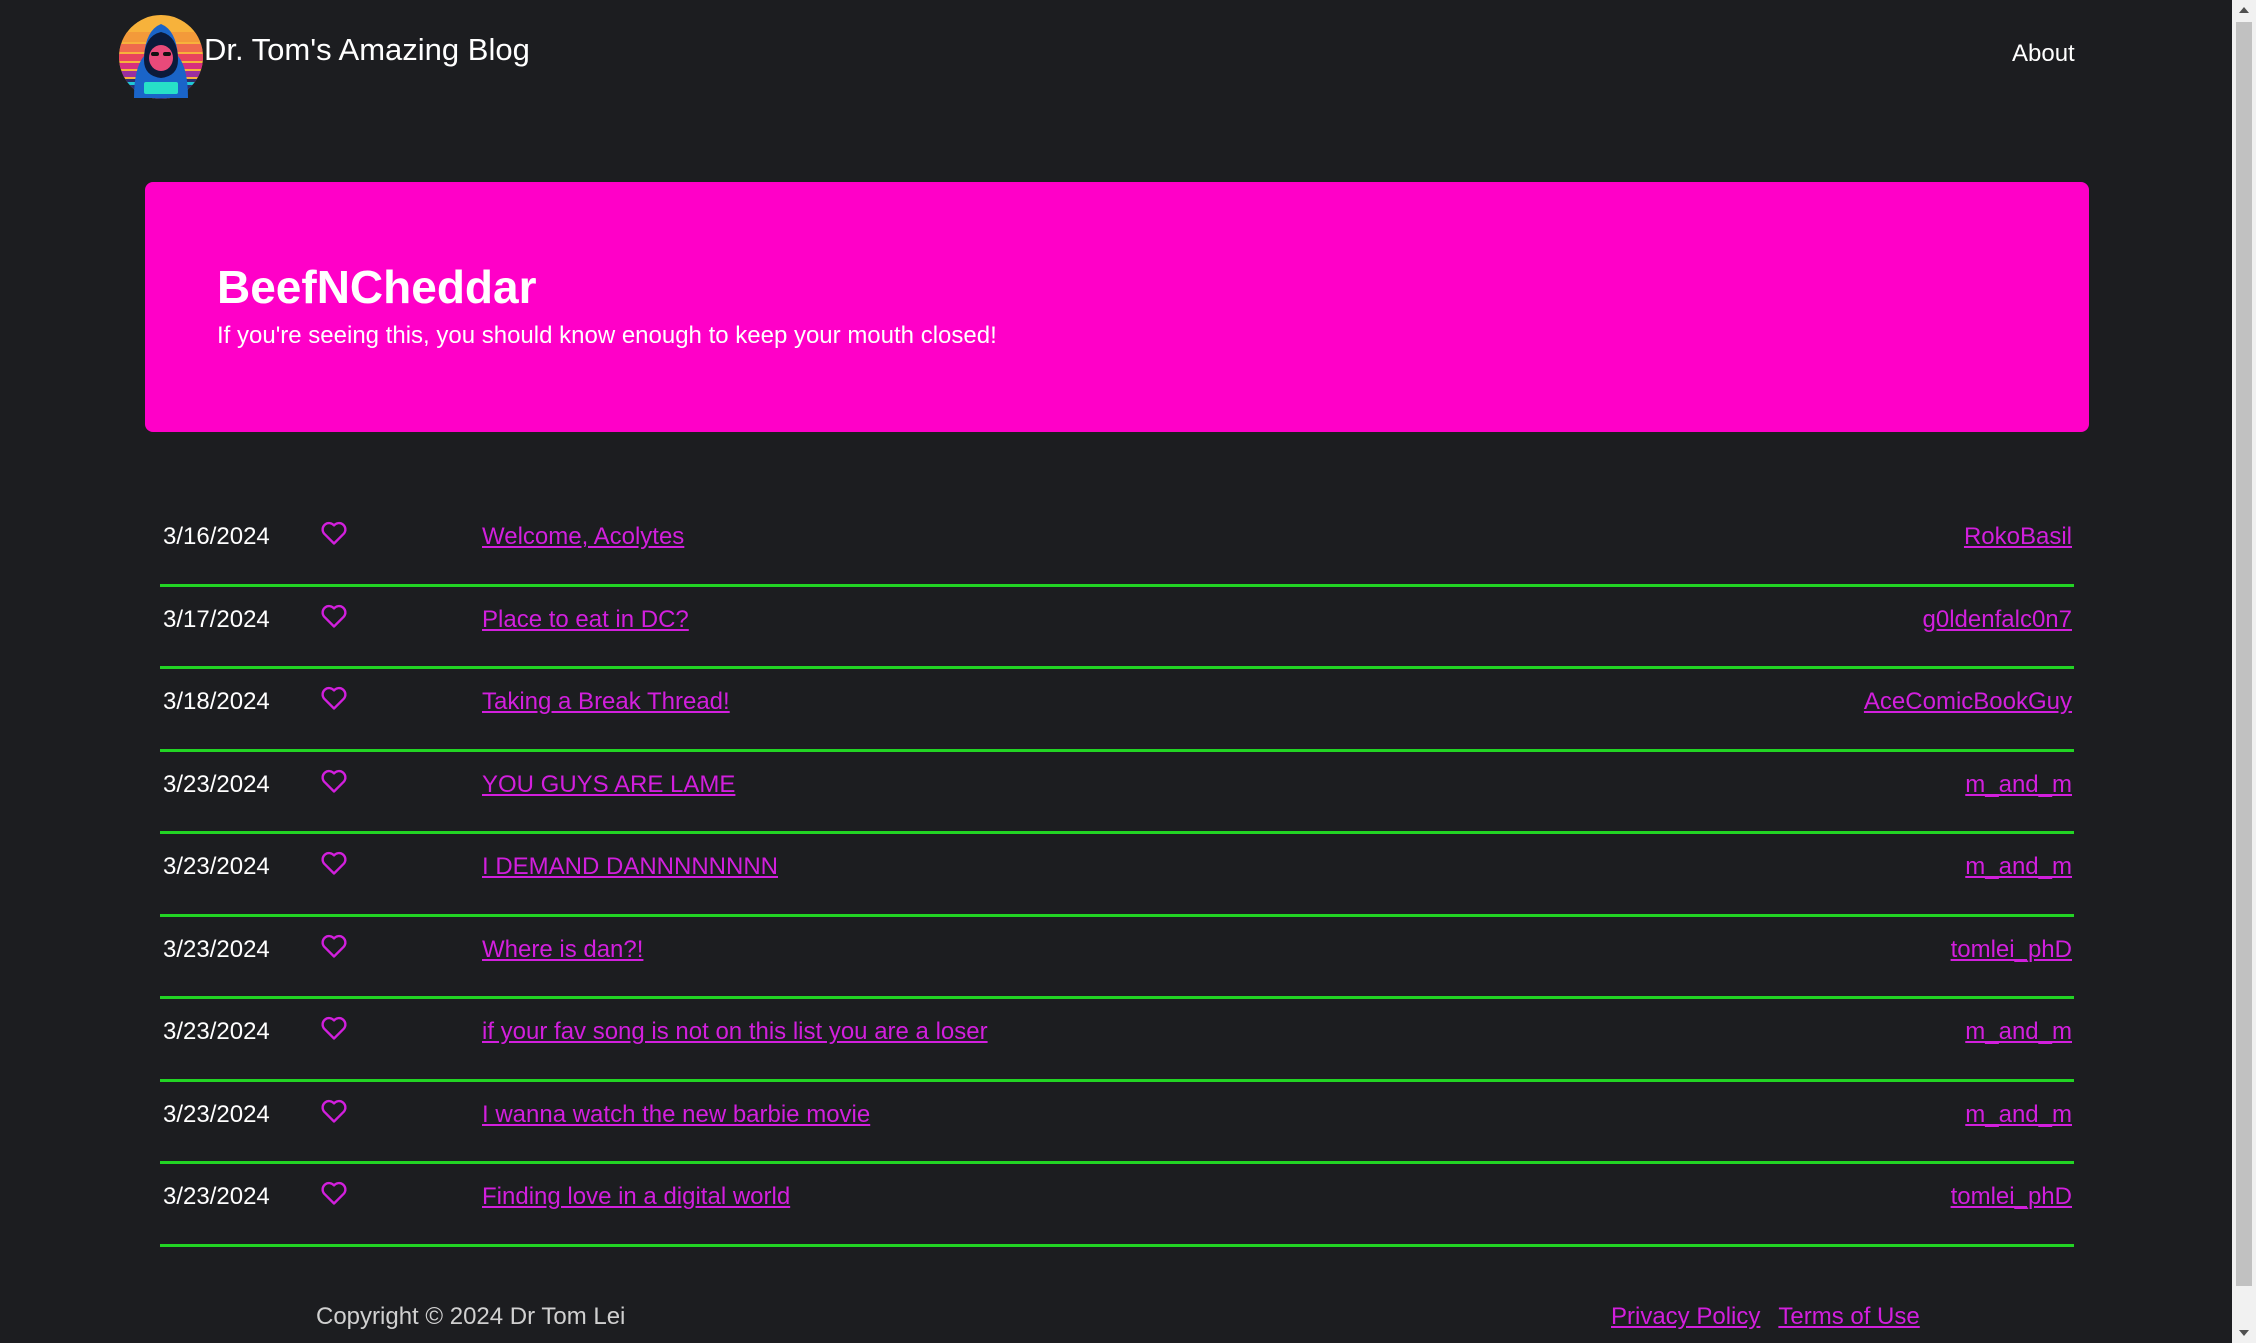  Describe the element at coordinates (562, 950) in the screenshot. I see `post-title-link: Where is dan?!` at that location.